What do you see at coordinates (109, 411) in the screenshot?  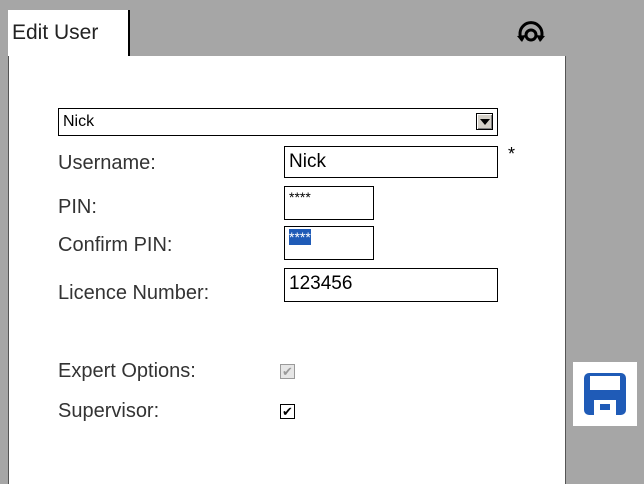 I see `supervisor-label: Supervisor:` at bounding box center [109, 411].